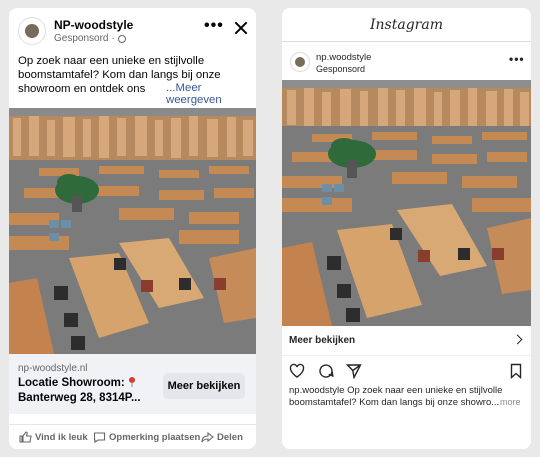 This screenshot has height=457, width=540. I want to click on bookmark-icon, so click(516, 371).